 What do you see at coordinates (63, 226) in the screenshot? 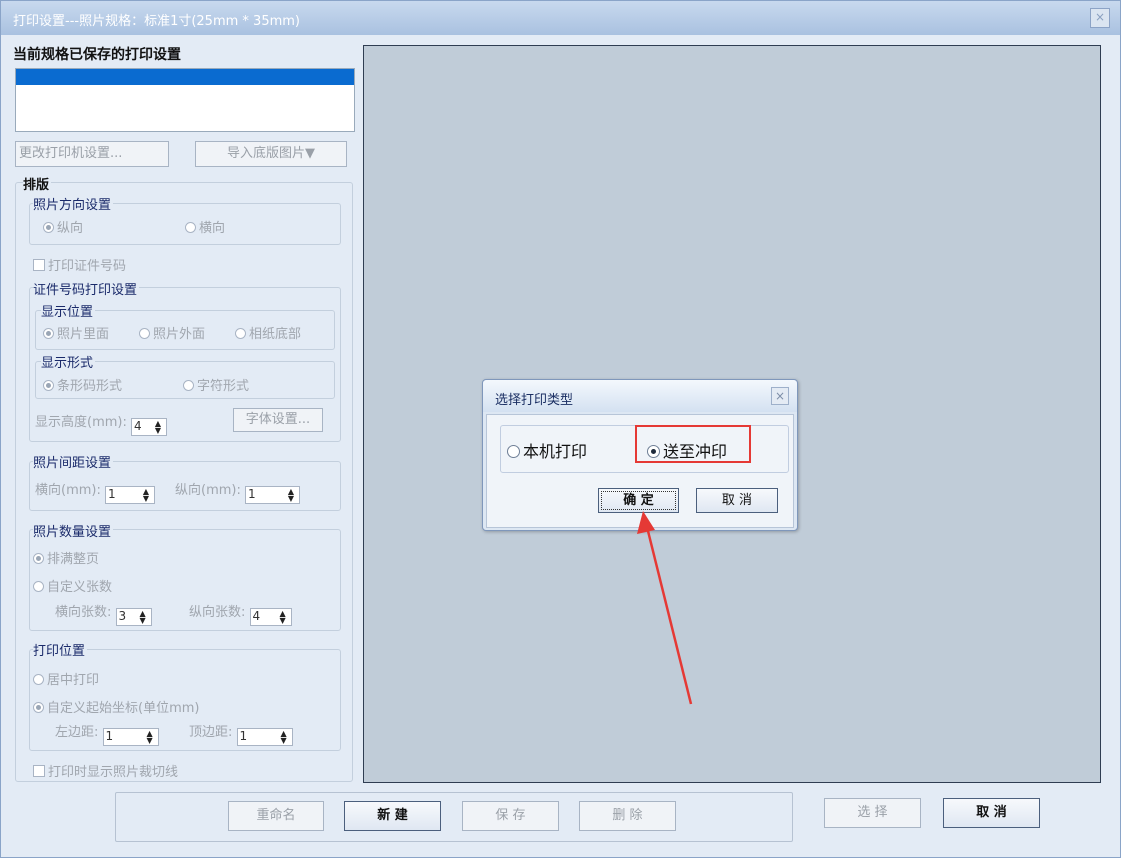
I see `portrait-radio: 纵向` at bounding box center [63, 226].